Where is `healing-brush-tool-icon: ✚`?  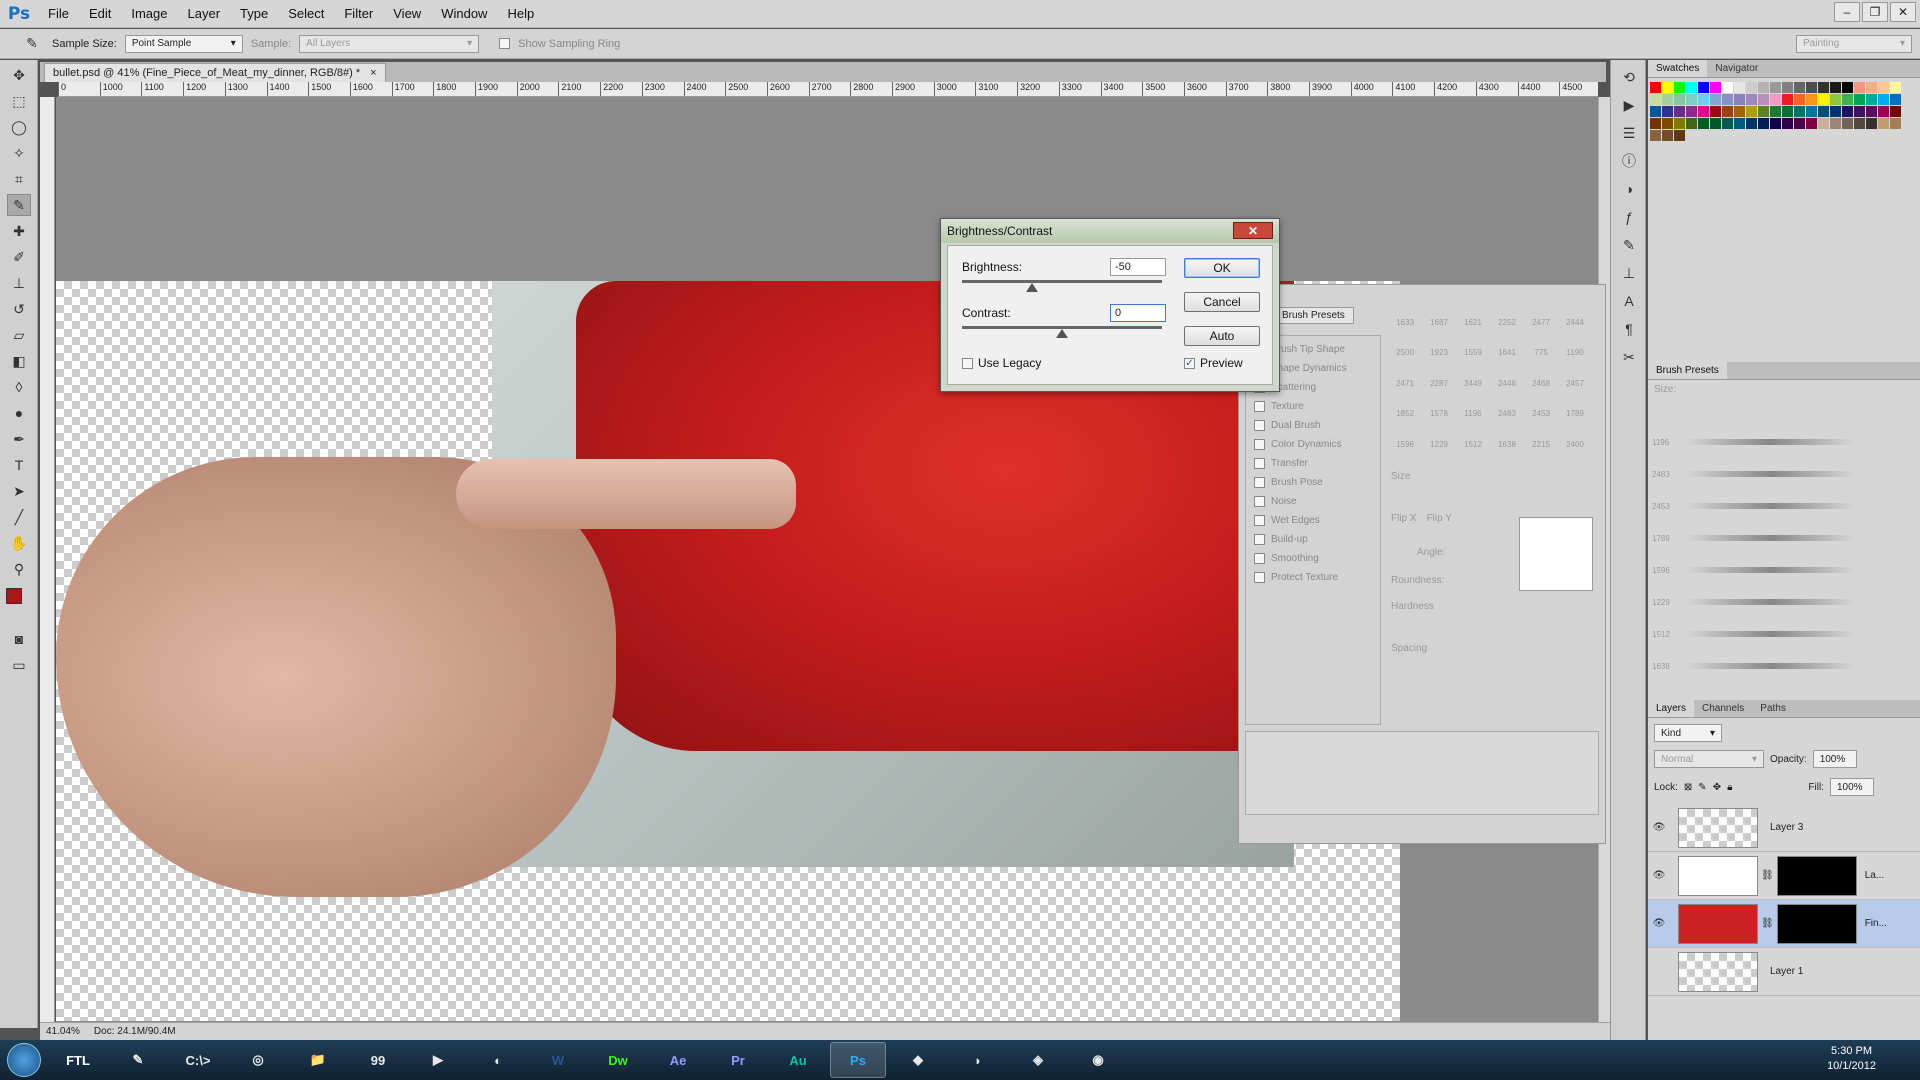
healing-brush-tool-icon: ✚ is located at coordinates (19, 231).